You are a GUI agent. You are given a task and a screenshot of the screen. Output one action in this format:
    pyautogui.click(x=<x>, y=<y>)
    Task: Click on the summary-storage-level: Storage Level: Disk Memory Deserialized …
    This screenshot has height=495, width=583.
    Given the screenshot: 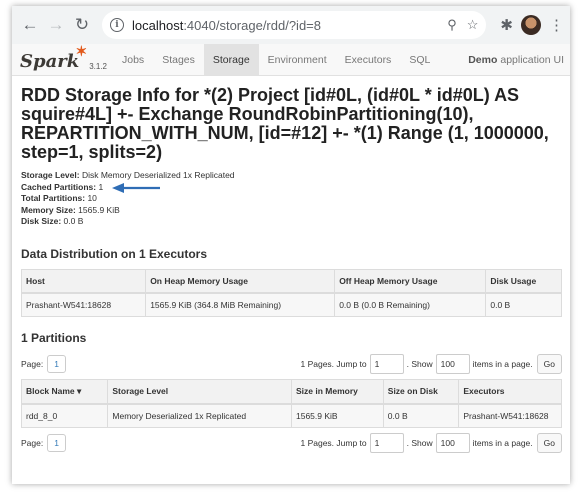 What is the action you would take?
    pyautogui.click(x=128, y=175)
    